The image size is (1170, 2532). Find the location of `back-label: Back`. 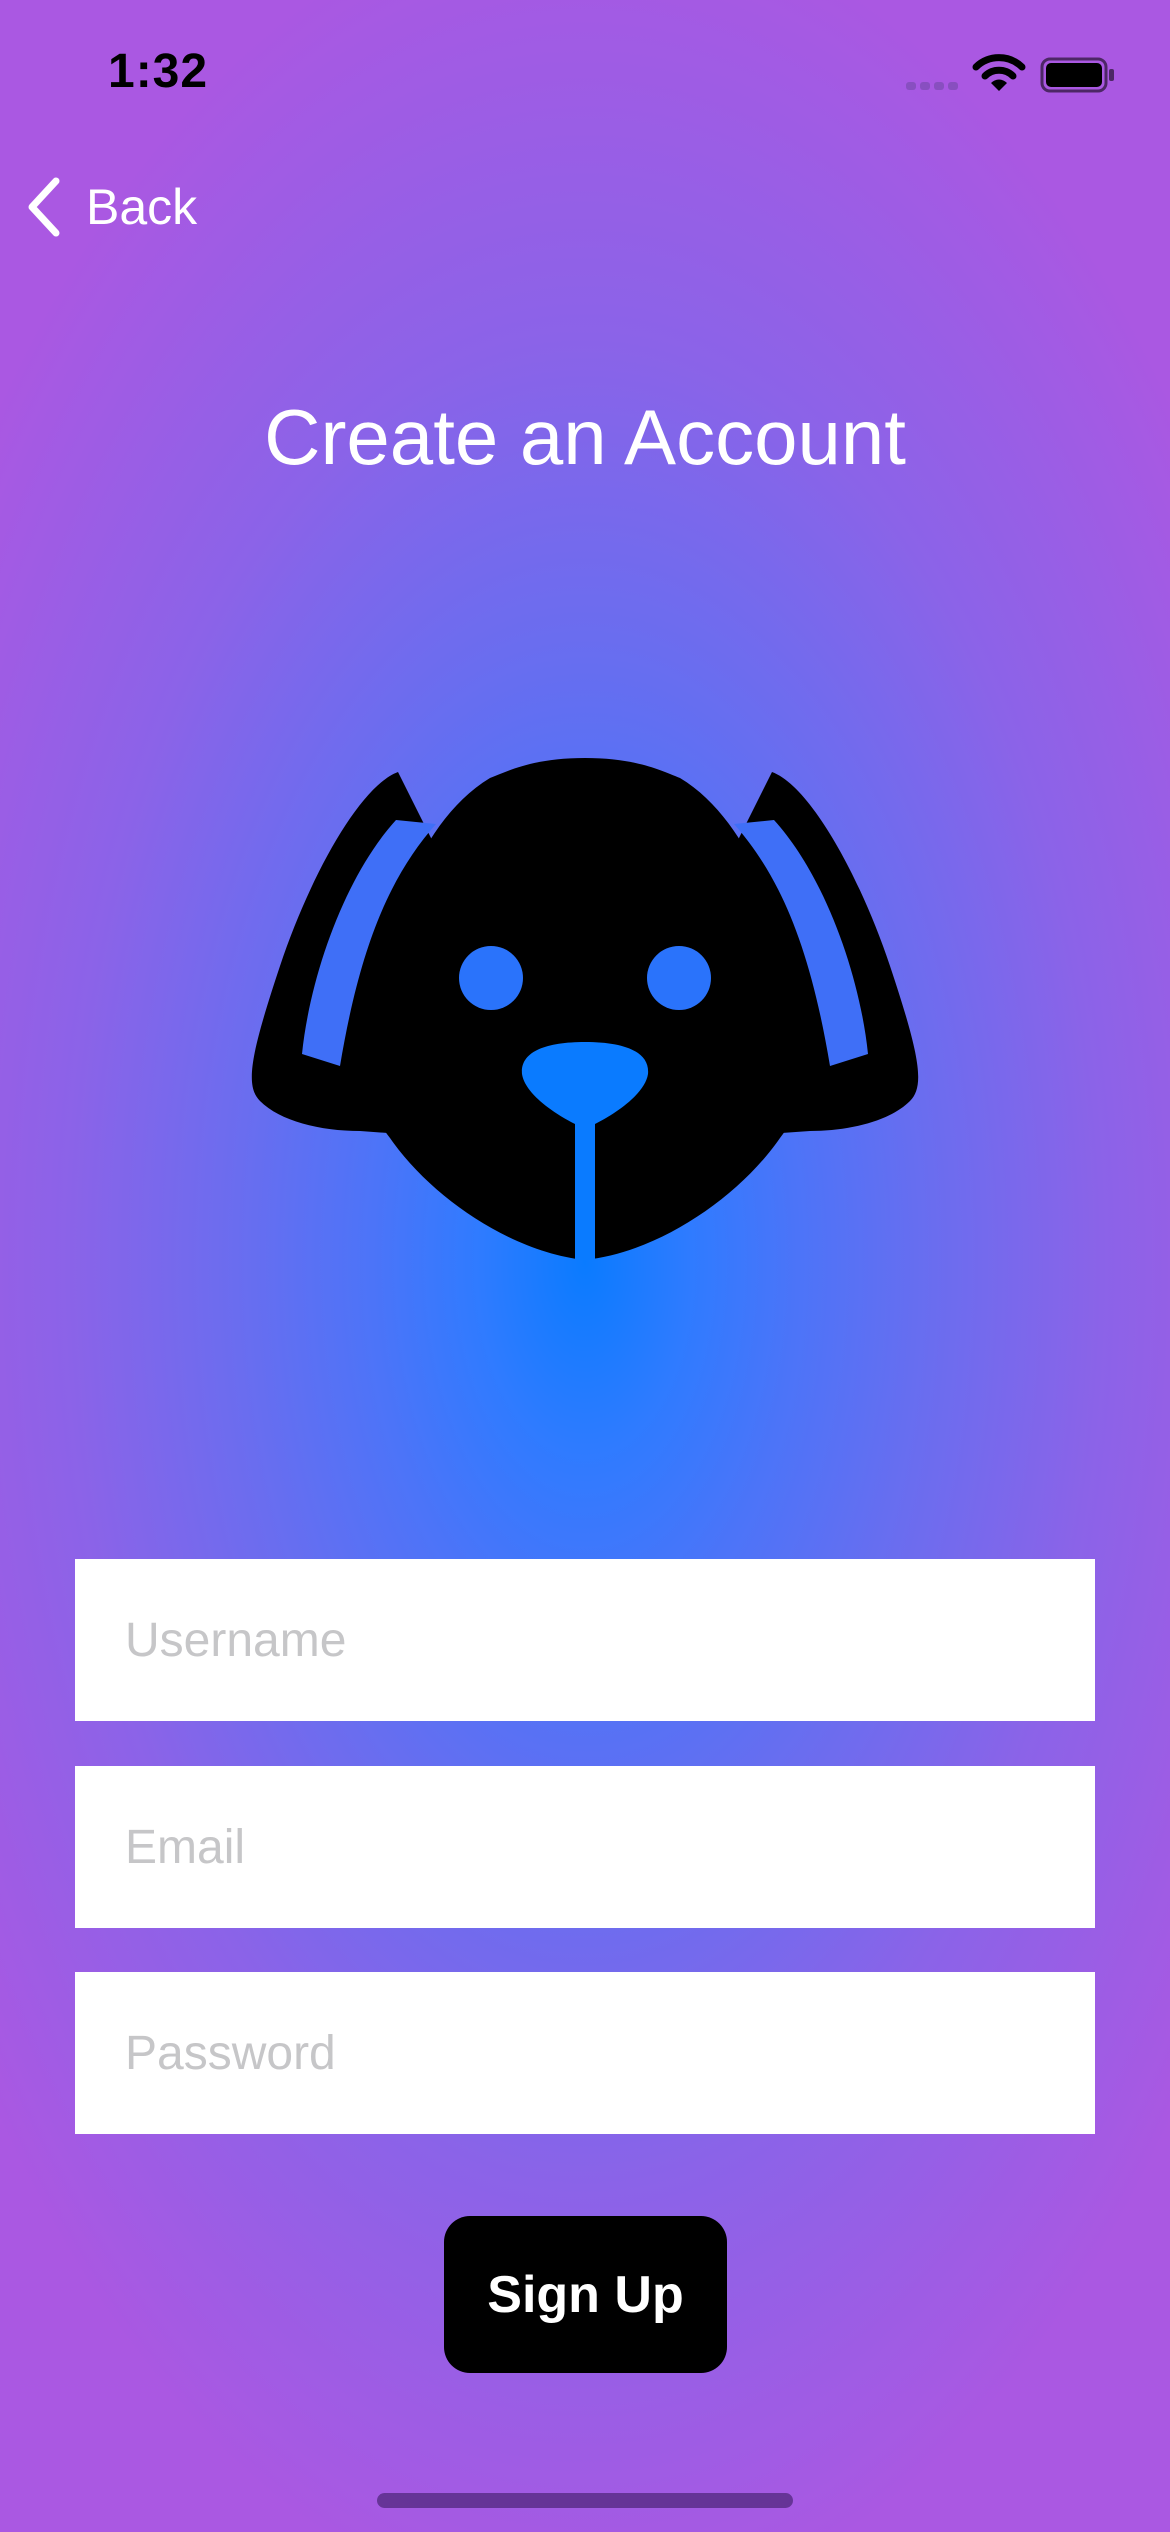

back-label: Back is located at coordinates (142, 207).